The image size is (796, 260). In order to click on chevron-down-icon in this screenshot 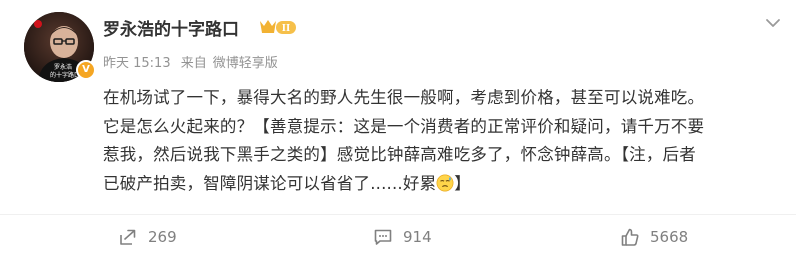, I will do `click(773, 23)`.